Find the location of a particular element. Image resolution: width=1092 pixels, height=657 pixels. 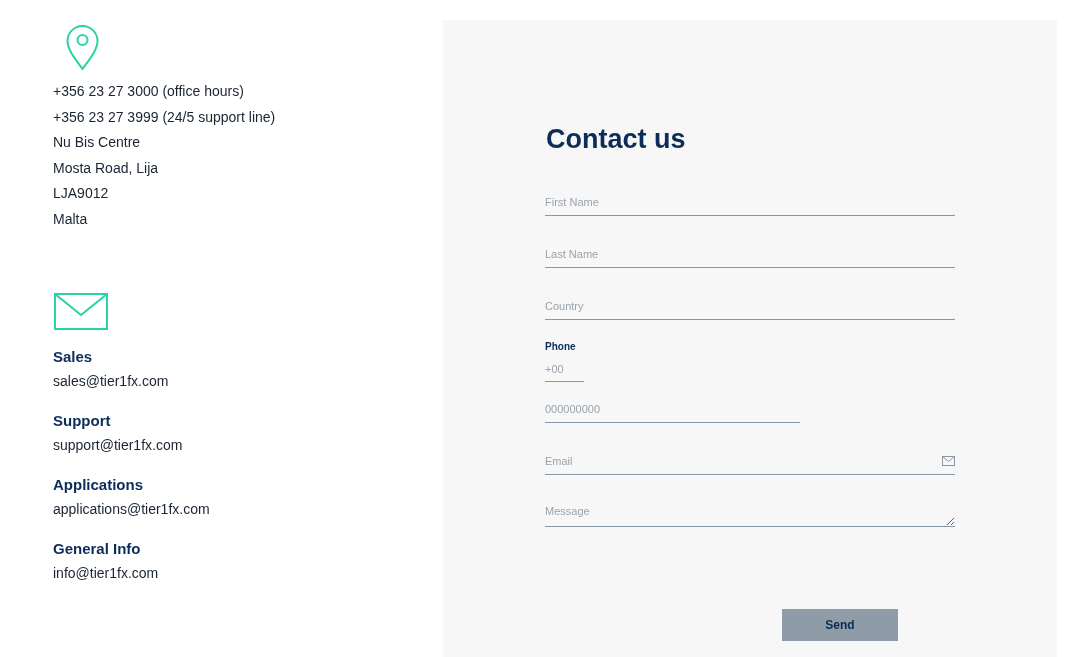

contact-title: Sales is located at coordinates (73, 356).